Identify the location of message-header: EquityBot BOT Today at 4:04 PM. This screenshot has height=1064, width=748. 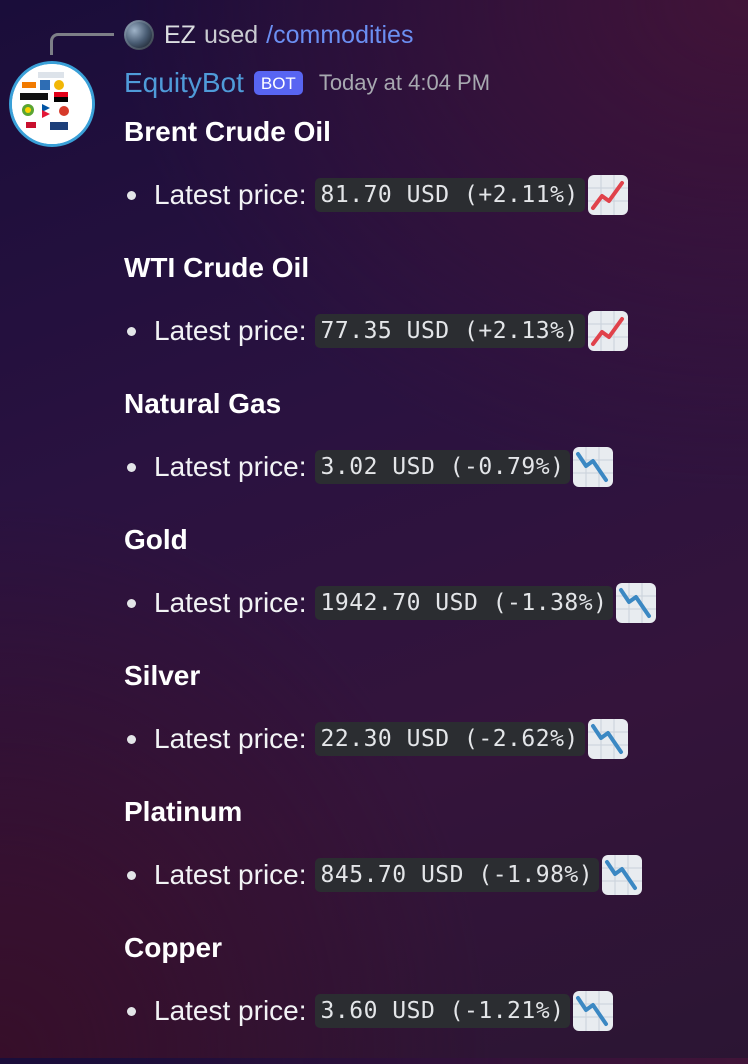
(307, 83).